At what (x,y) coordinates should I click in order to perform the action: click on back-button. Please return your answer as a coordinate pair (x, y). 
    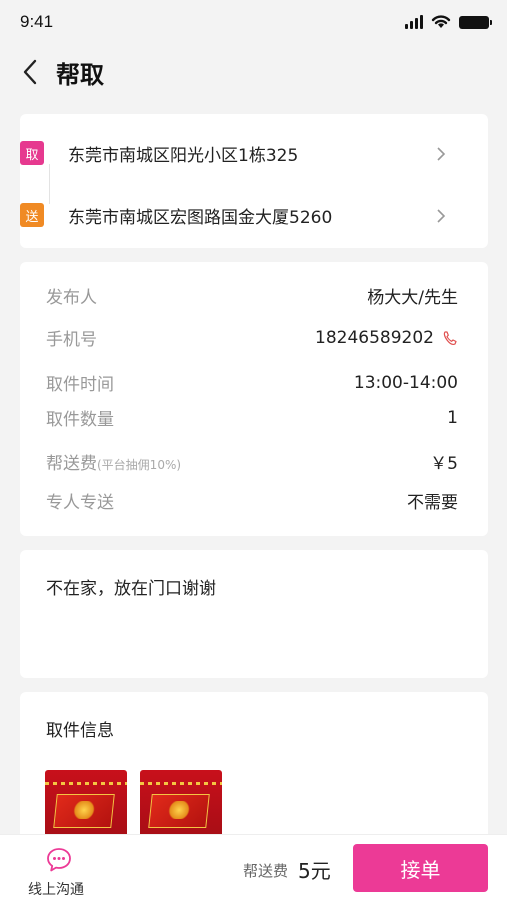
    Looking at the image, I should click on (30, 72).